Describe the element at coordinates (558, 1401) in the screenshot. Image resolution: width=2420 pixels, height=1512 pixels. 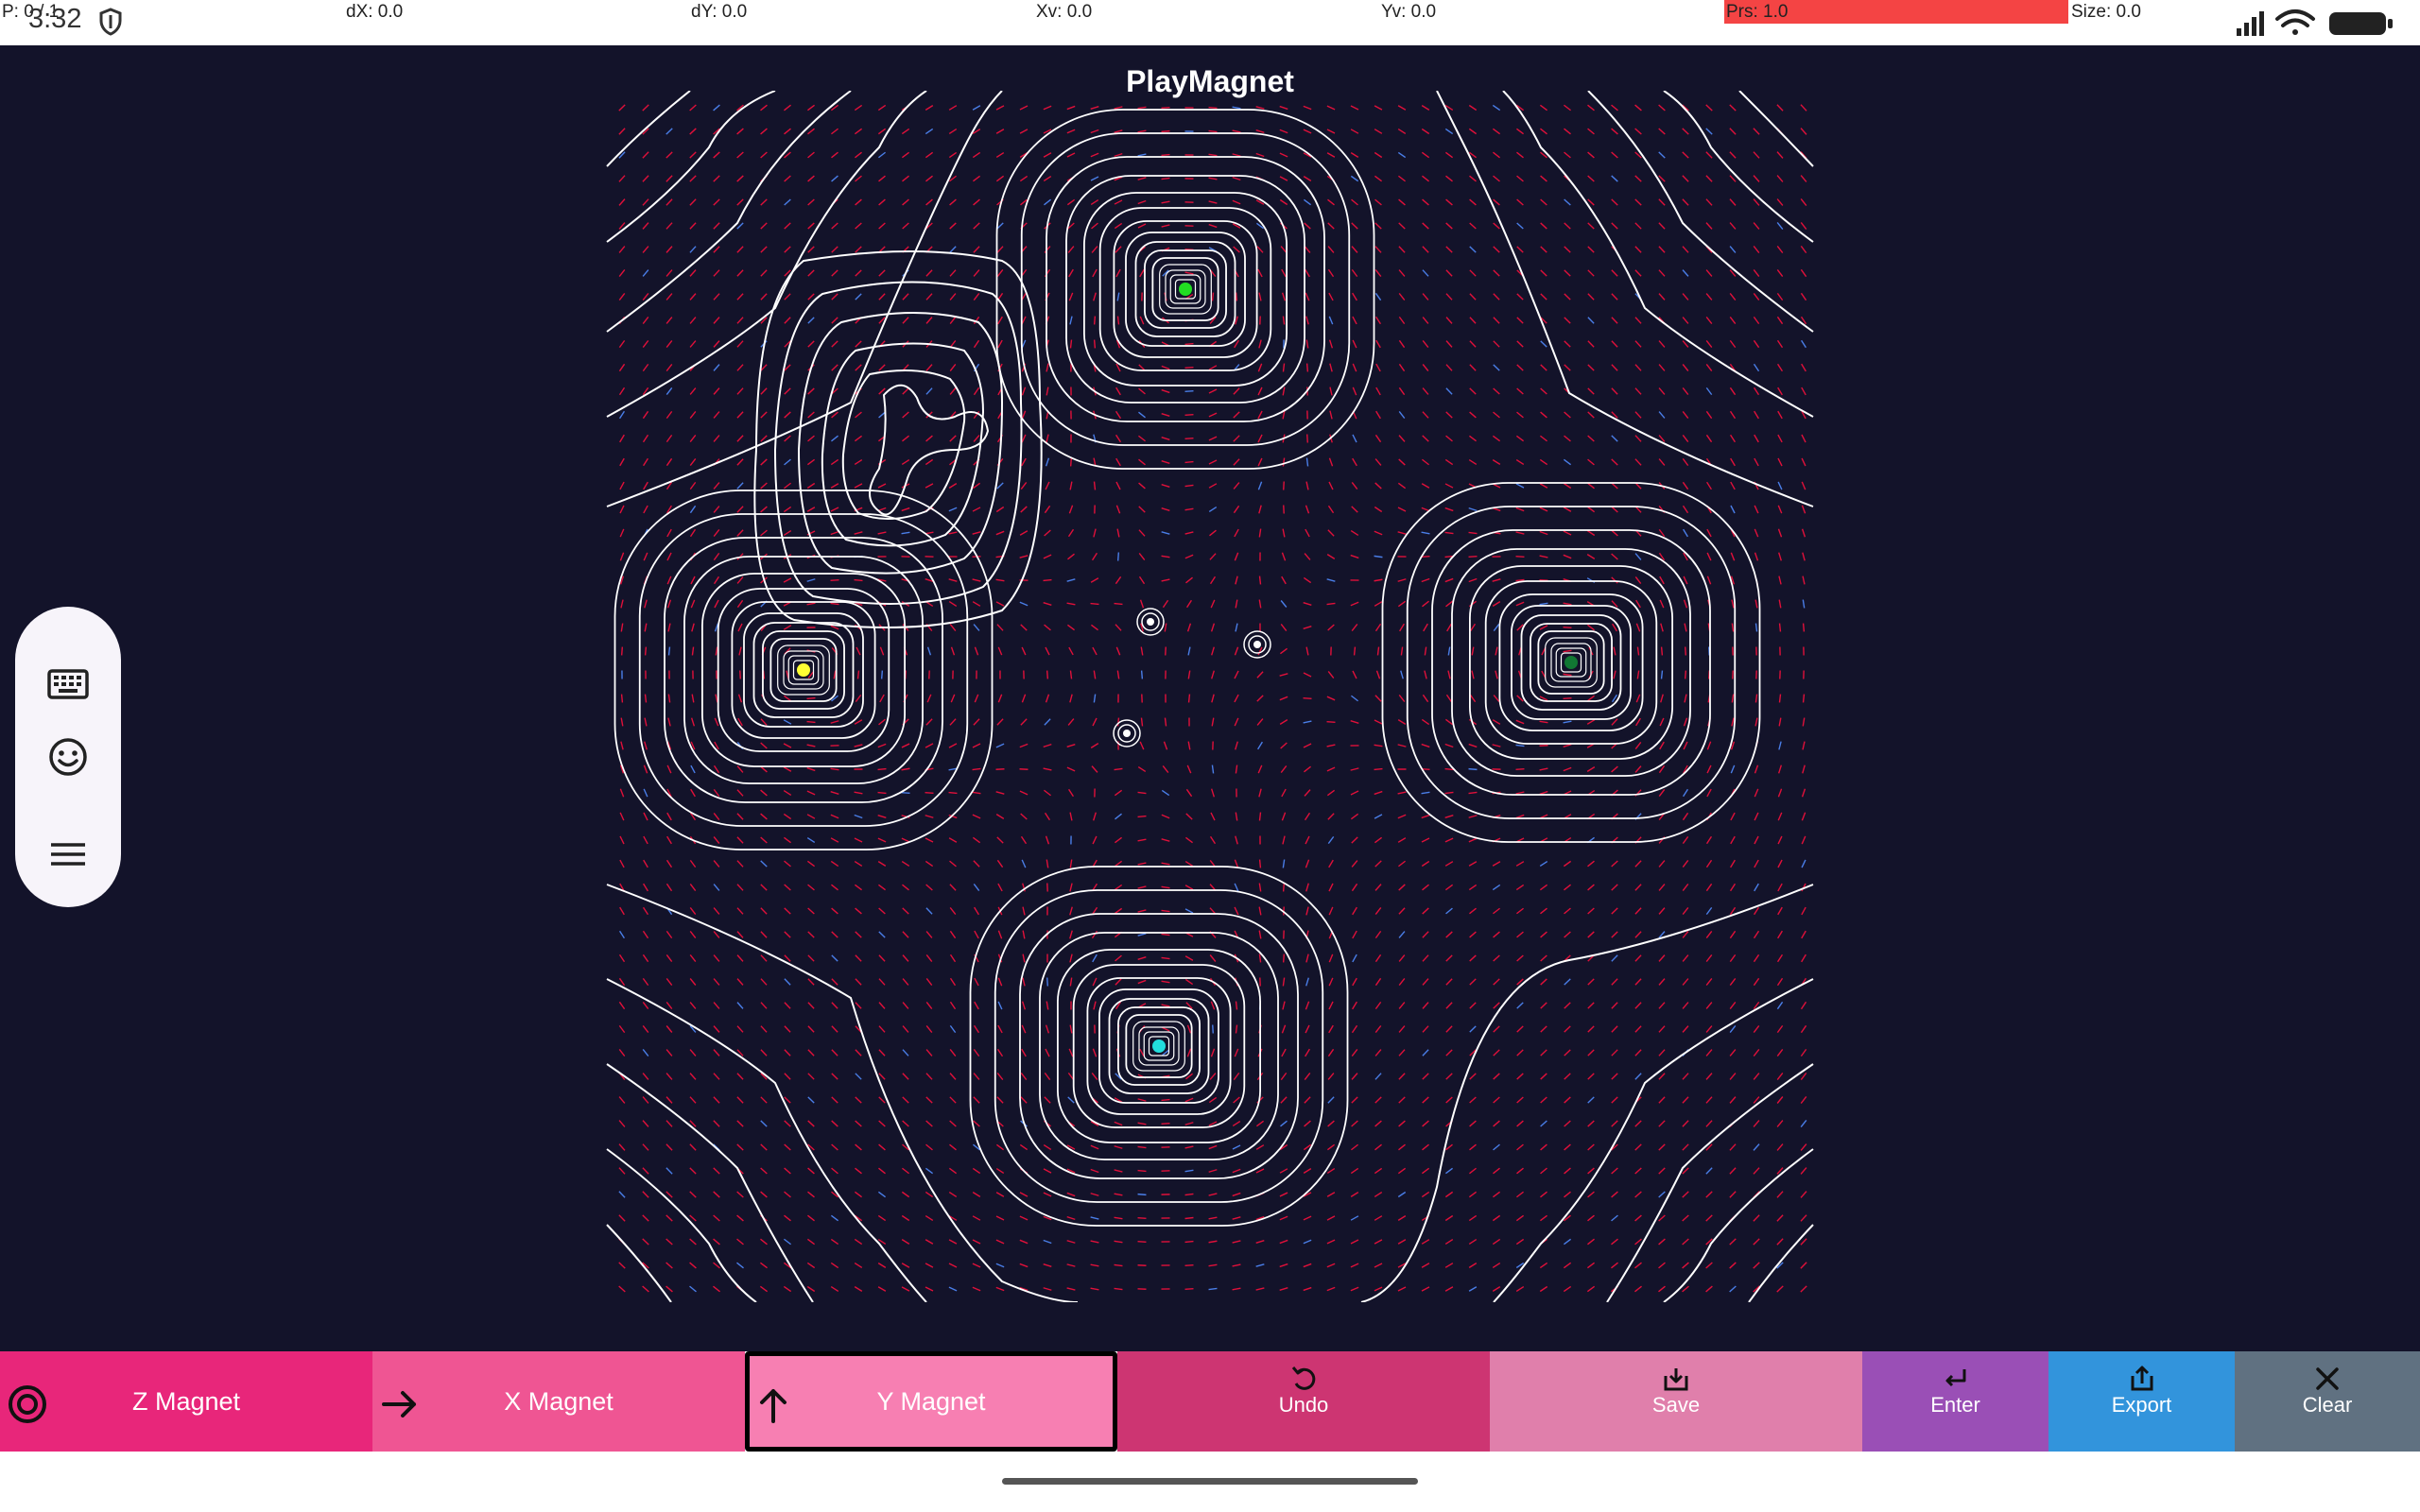
I see `x-magnet-button: X Magnet` at that location.